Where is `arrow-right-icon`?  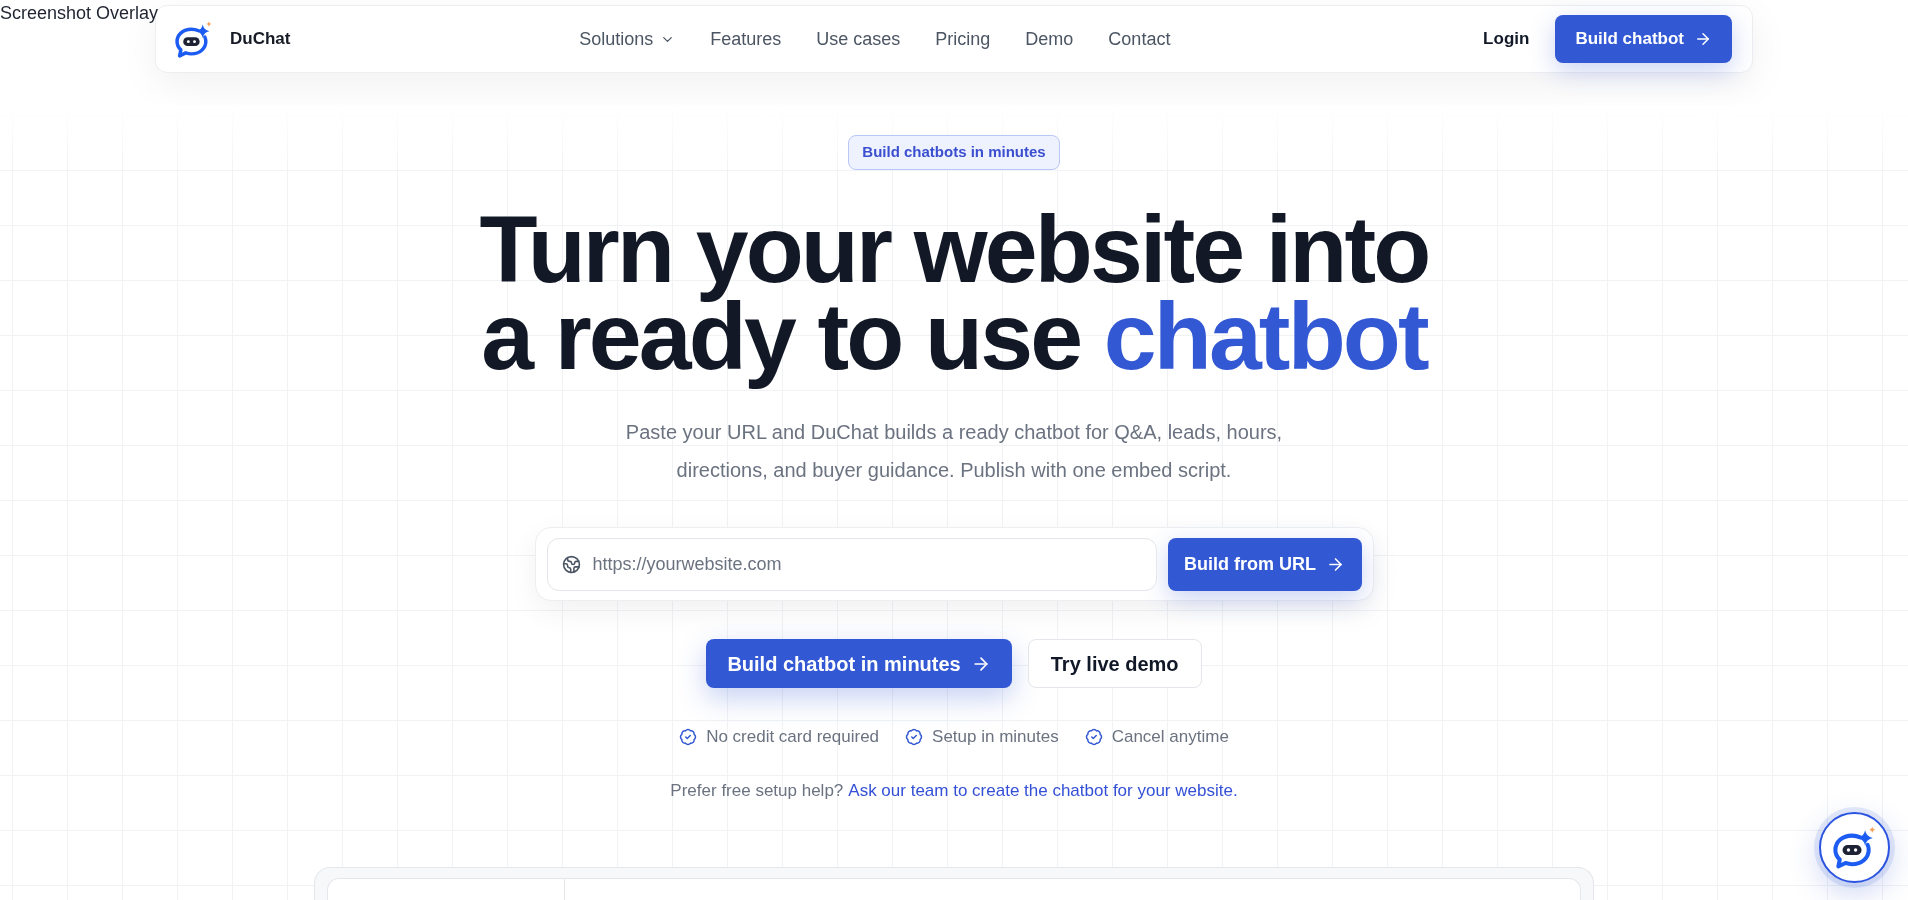
arrow-right-icon is located at coordinates (1703, 39).